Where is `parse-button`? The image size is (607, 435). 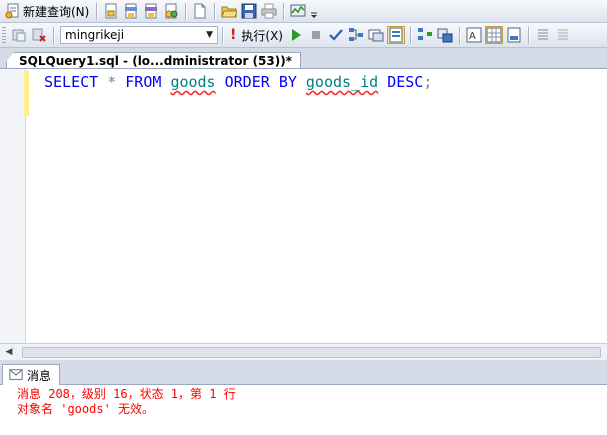 parse-button is located at coordinates (336, 35).